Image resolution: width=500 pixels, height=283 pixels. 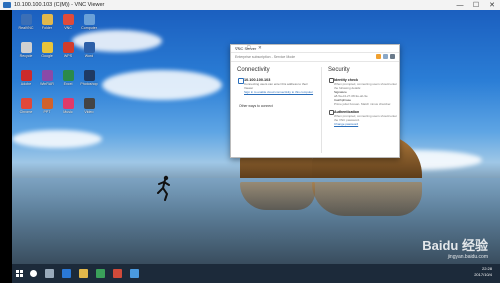 I want to click on desktop-icon-label: Photoshop, so click(x=89, y=84).